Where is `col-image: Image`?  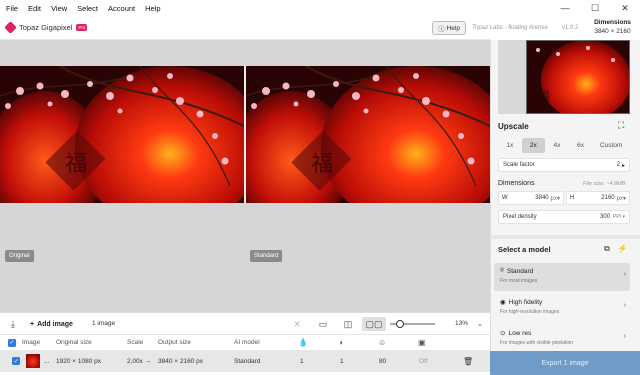 col-image: Image is located at coordinates (31, 342).